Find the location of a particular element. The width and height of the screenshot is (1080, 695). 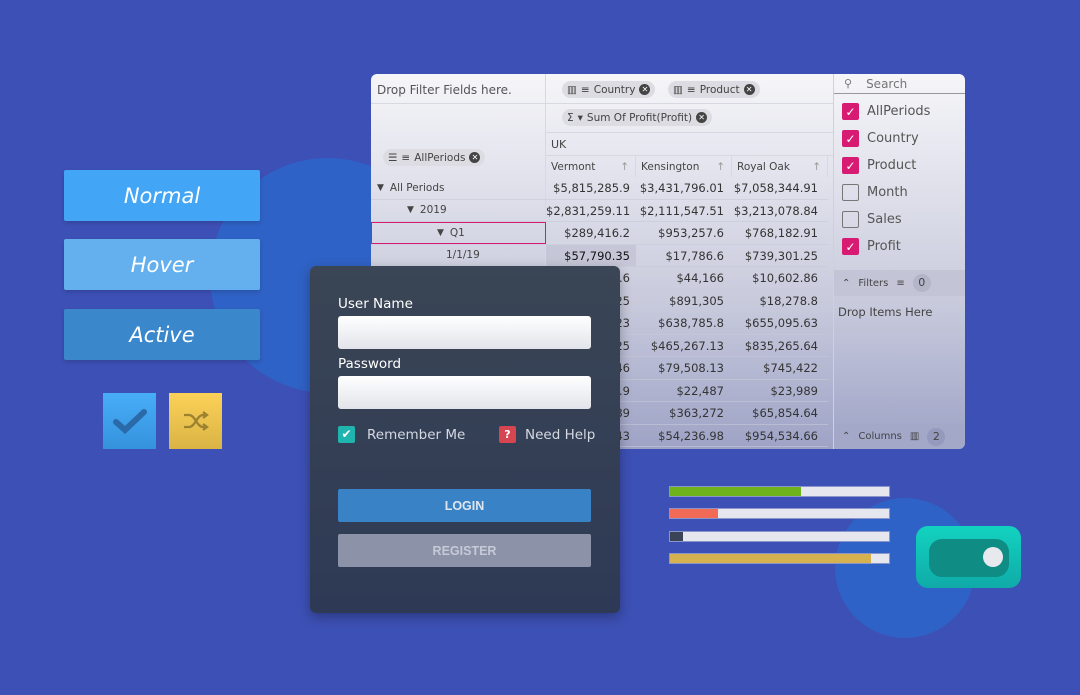

need-help-link: ? Need Help is located at coordinates (547, 434).